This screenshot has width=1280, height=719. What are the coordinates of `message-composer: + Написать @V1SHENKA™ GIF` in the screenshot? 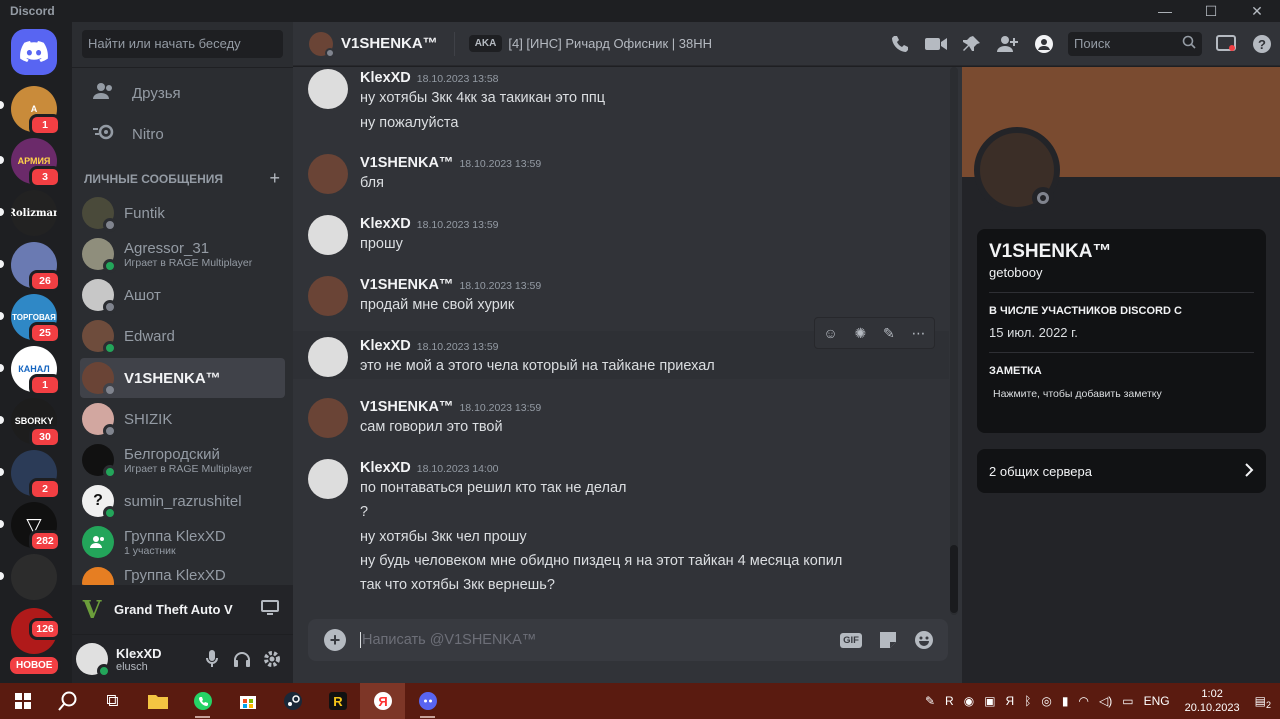 It's located at (628, 640).